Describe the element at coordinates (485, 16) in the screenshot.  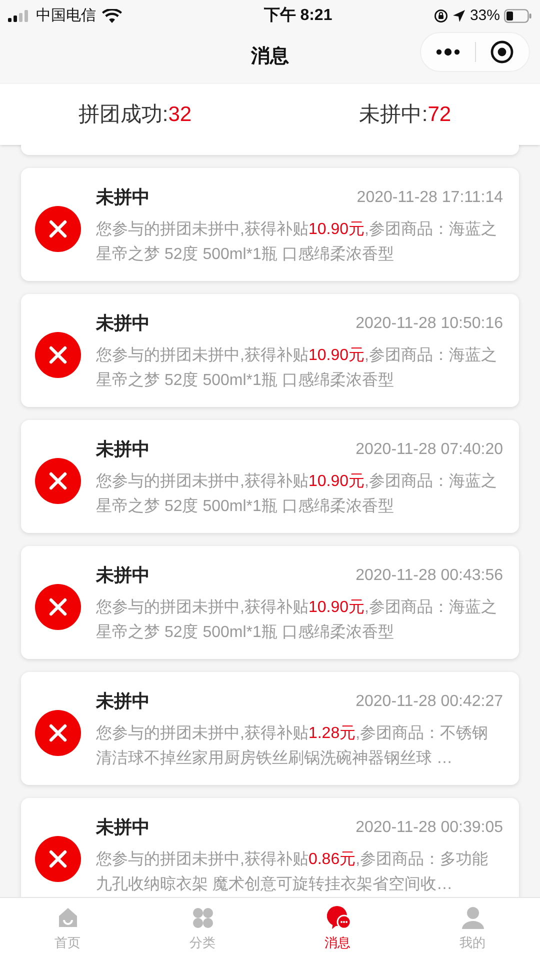
I see `battery-percent: 33%` at that location.